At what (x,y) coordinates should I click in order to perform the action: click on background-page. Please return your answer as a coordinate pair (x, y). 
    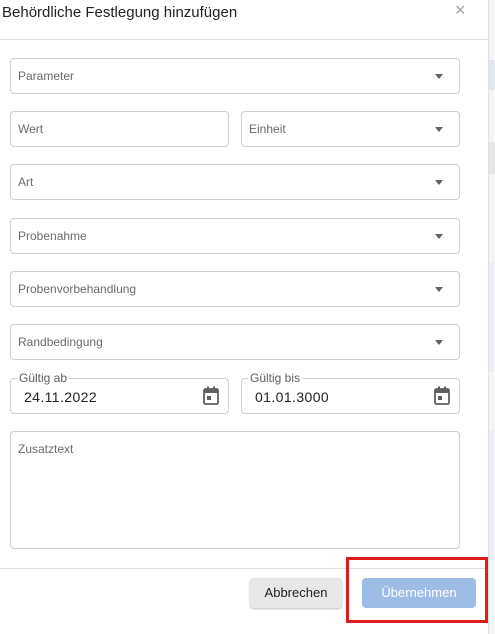
    Looking at the image, I should click on (491, 317).